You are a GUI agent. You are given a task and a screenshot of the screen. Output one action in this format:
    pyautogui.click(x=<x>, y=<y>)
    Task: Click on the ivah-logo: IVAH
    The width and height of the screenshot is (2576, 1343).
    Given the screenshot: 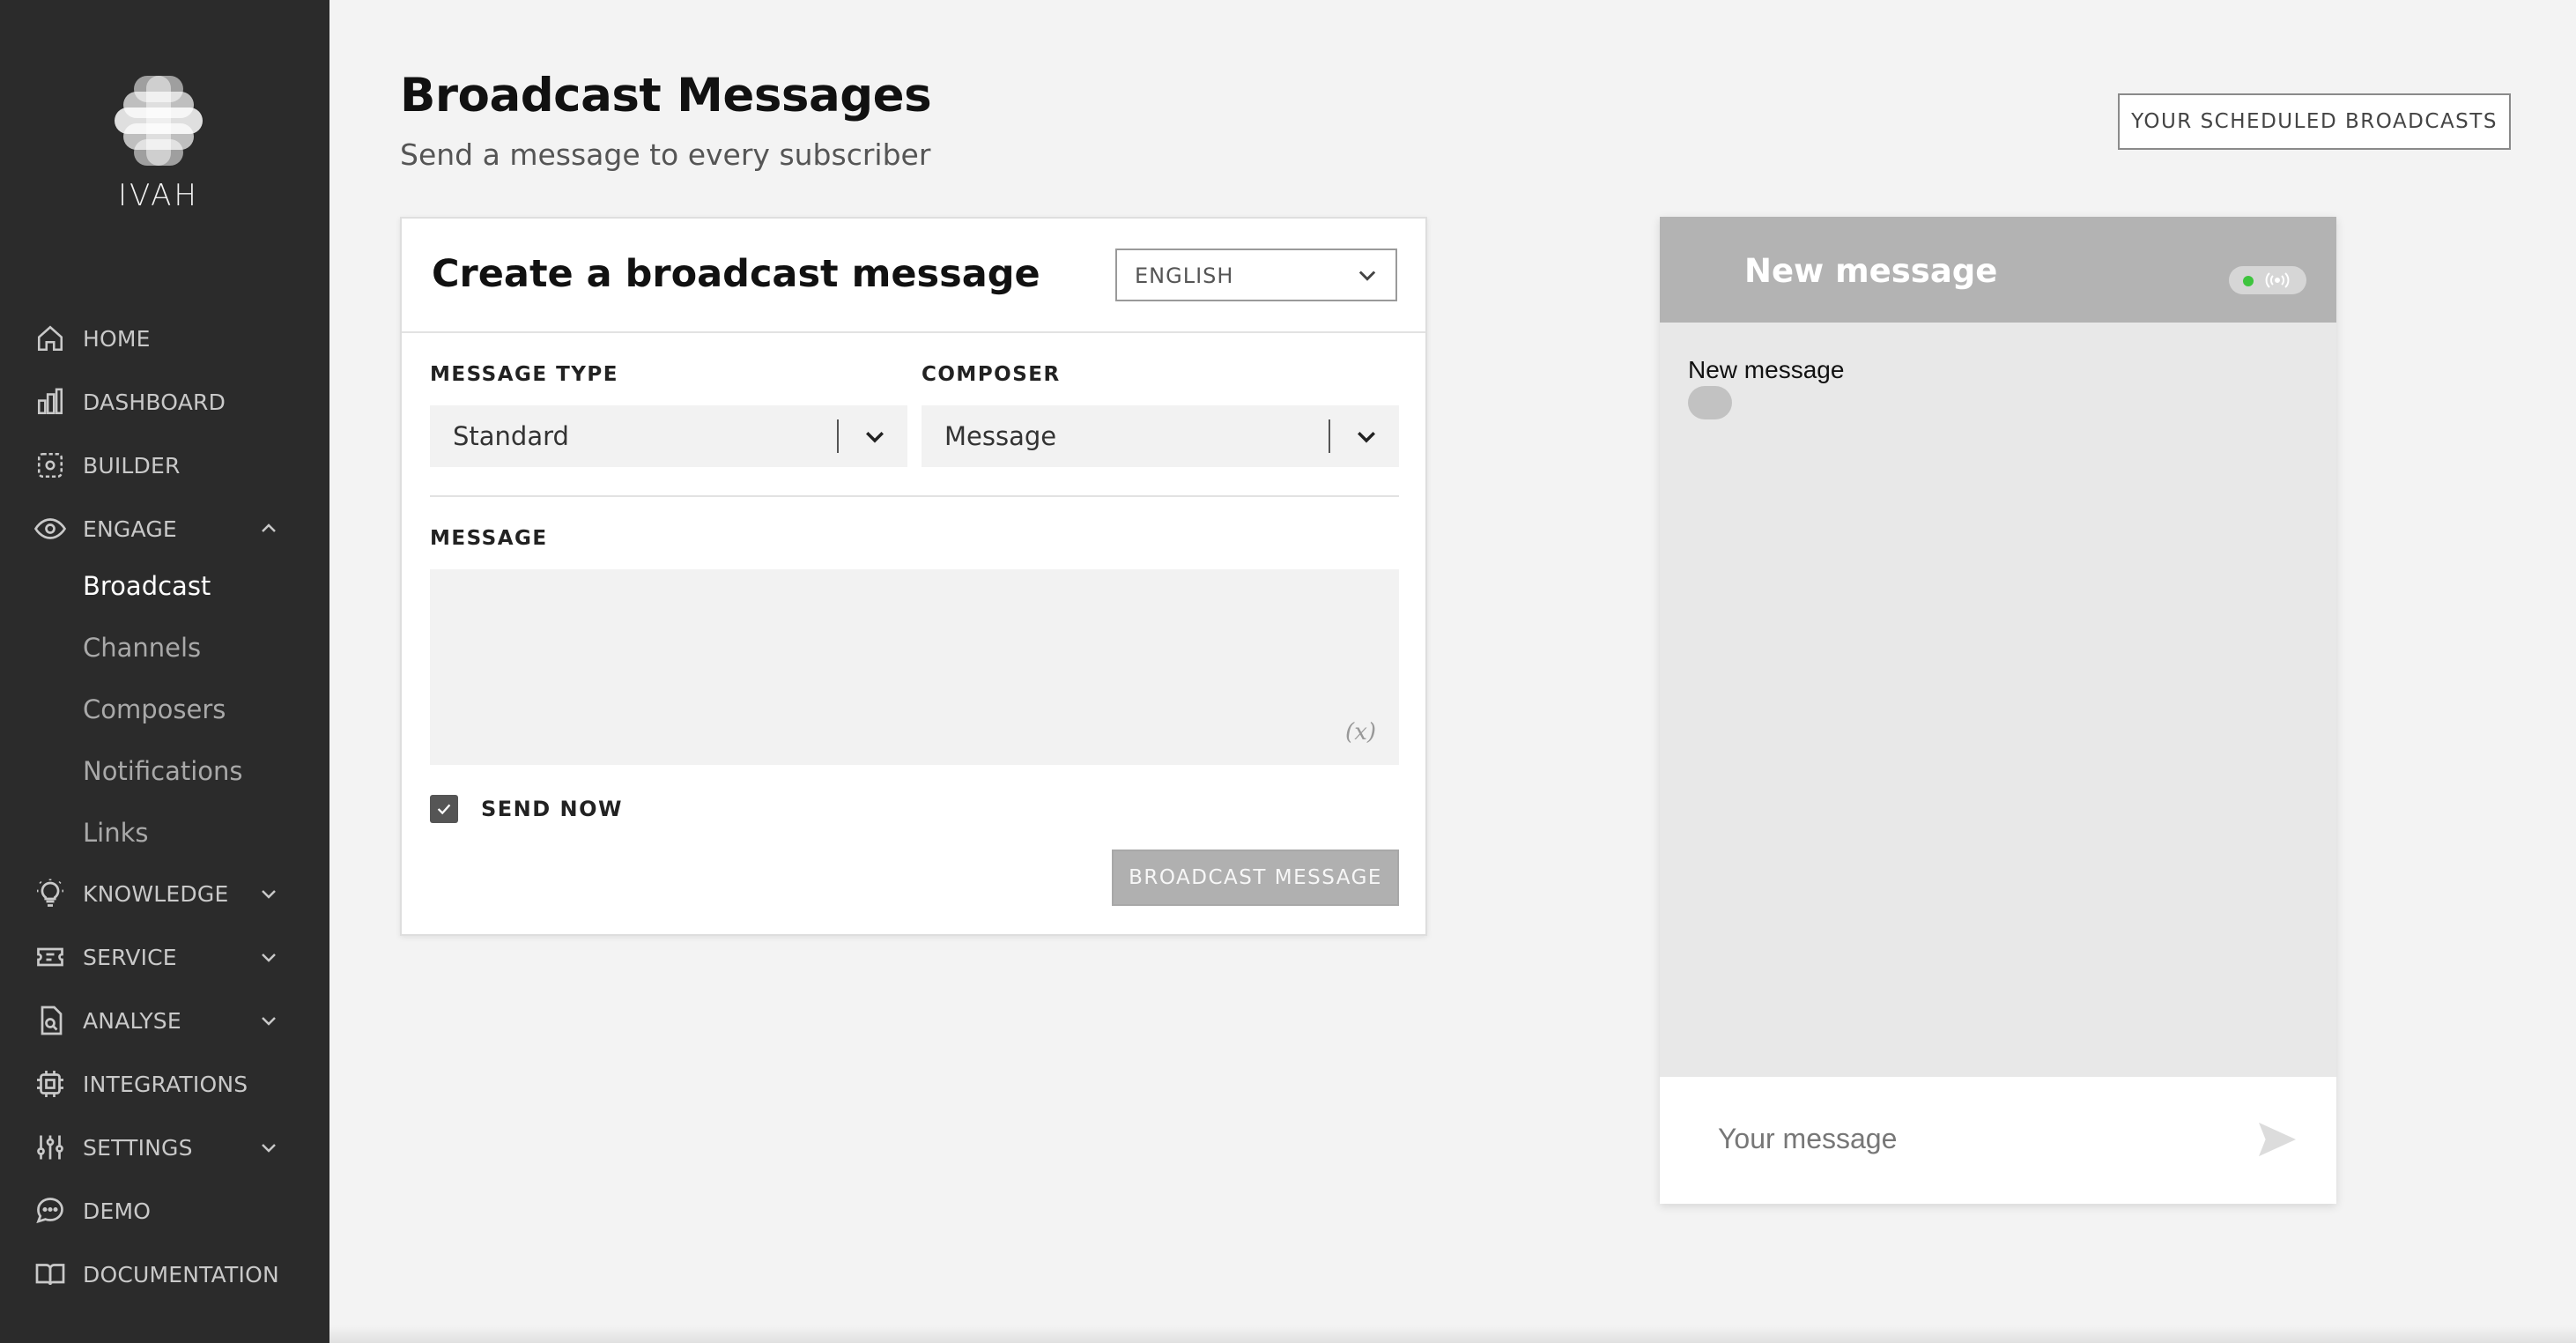 What is the action you would take?
    pyautogui.click(x=159, y=142)
    